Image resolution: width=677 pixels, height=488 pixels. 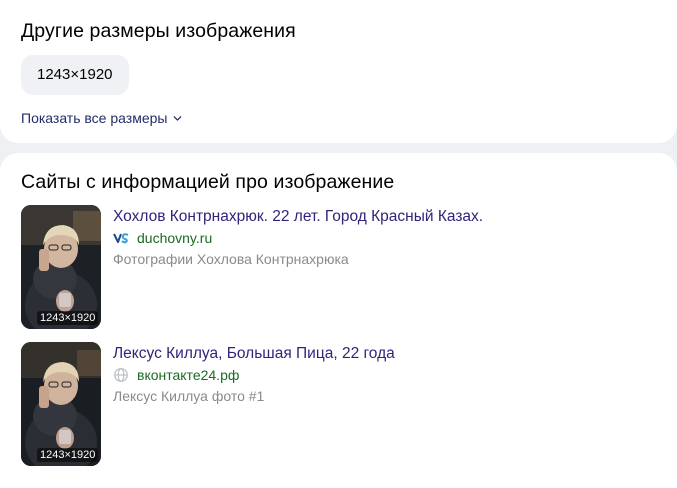 I want to click on show-all-sizes-link: Показать все размеры, so click(x=102, y=118).